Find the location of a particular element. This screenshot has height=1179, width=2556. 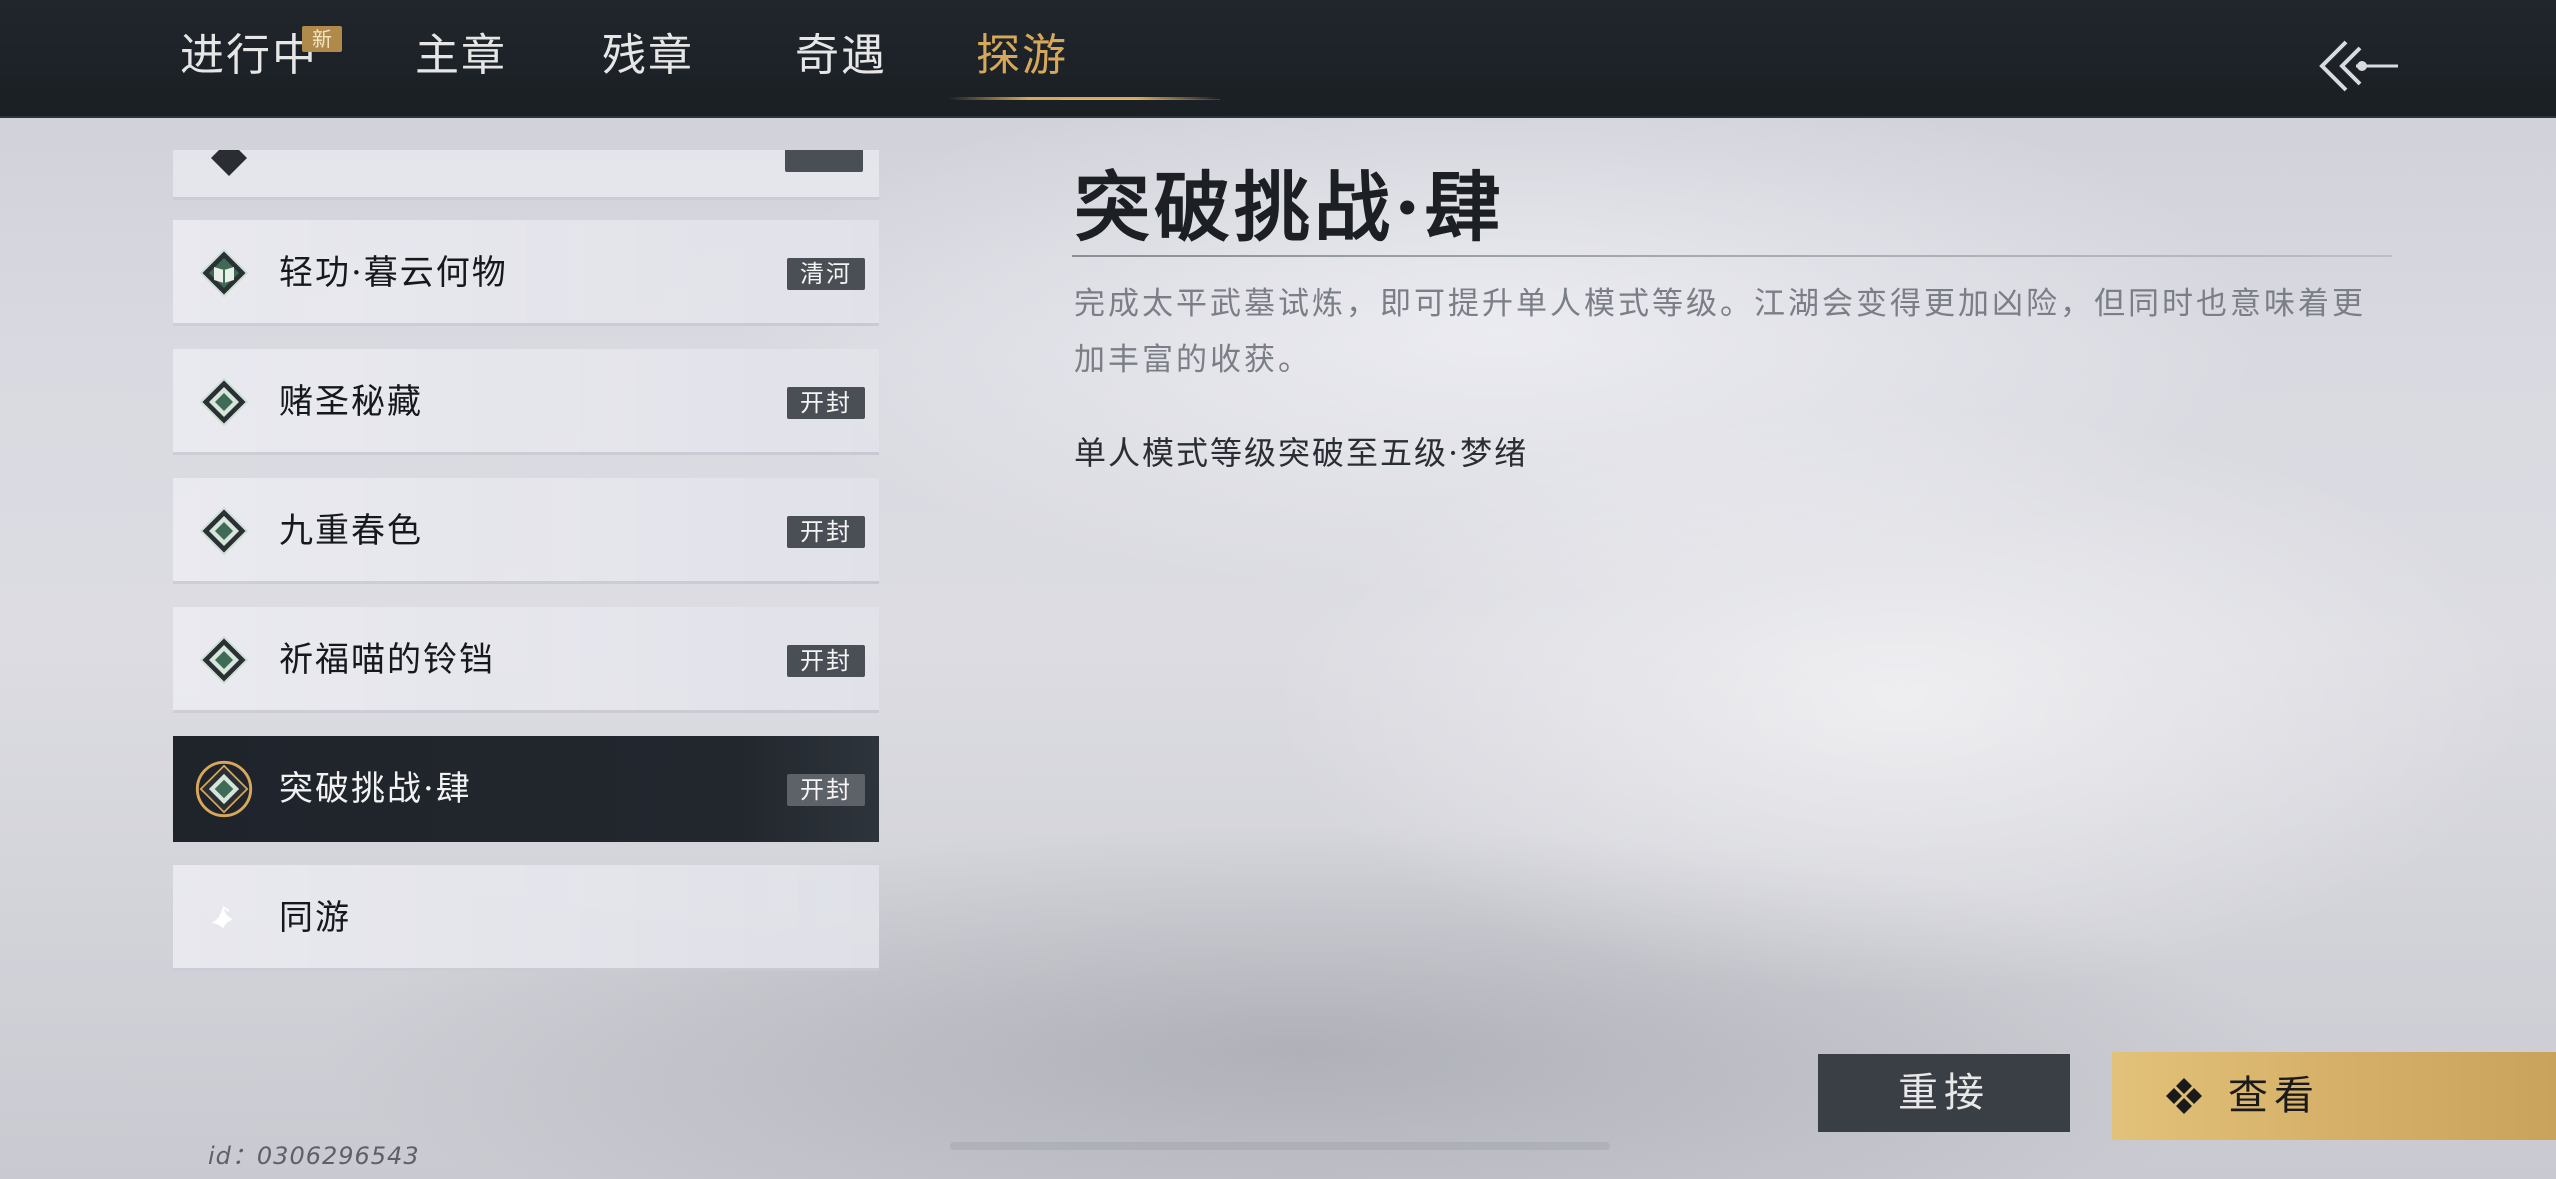

list-item-cat-bell: 祈福喵的铃铛 开封 is located at coordinates (526, 660).